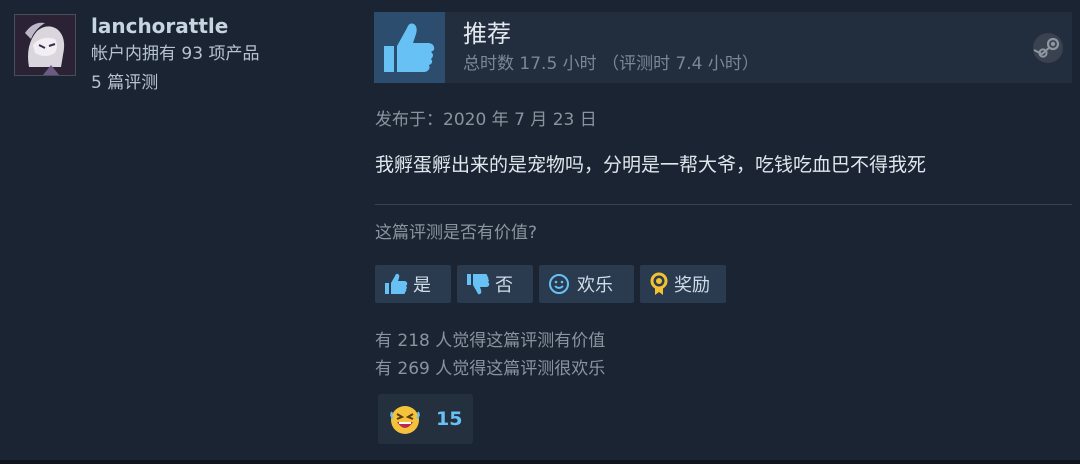  What do you see at coordinates (449, 419) in the screenshot?
I see `award-count: 15` at bounding box center [449, 419].